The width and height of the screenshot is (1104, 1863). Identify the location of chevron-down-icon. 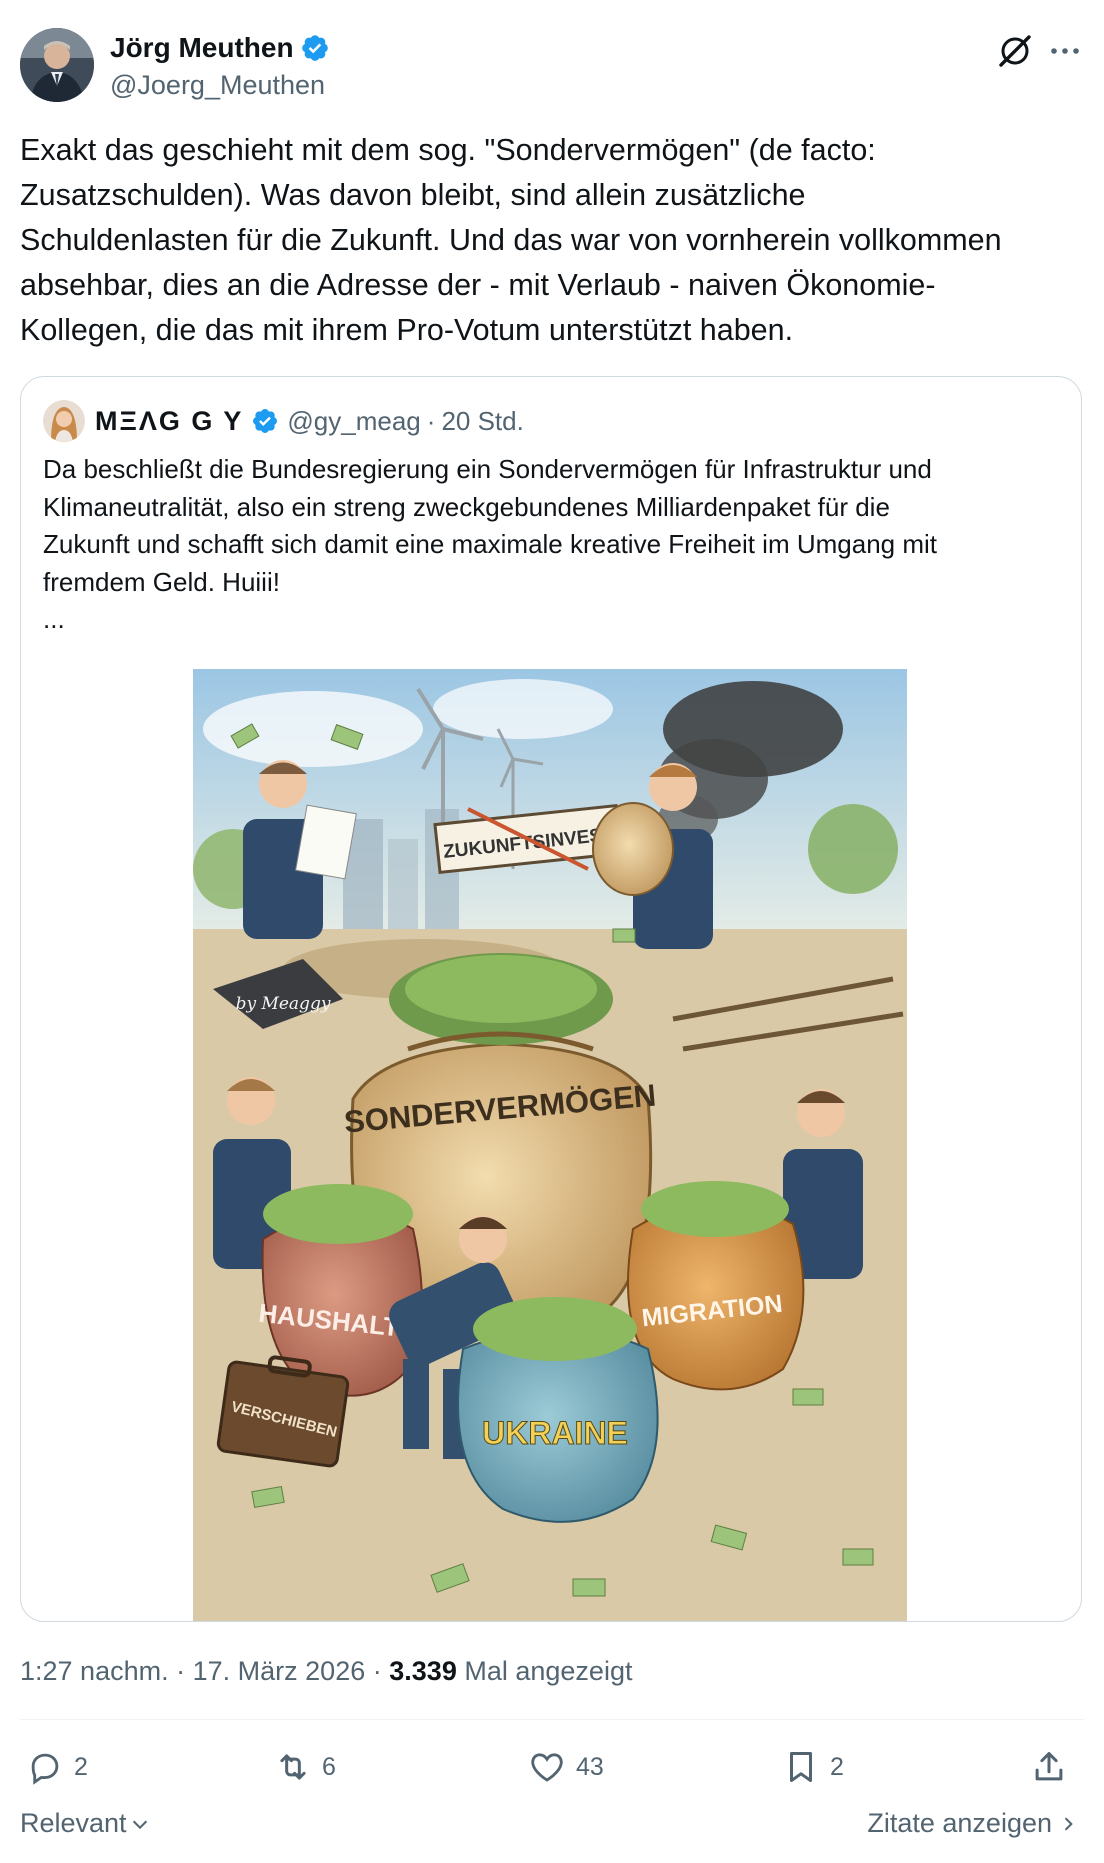
(139, 1824).